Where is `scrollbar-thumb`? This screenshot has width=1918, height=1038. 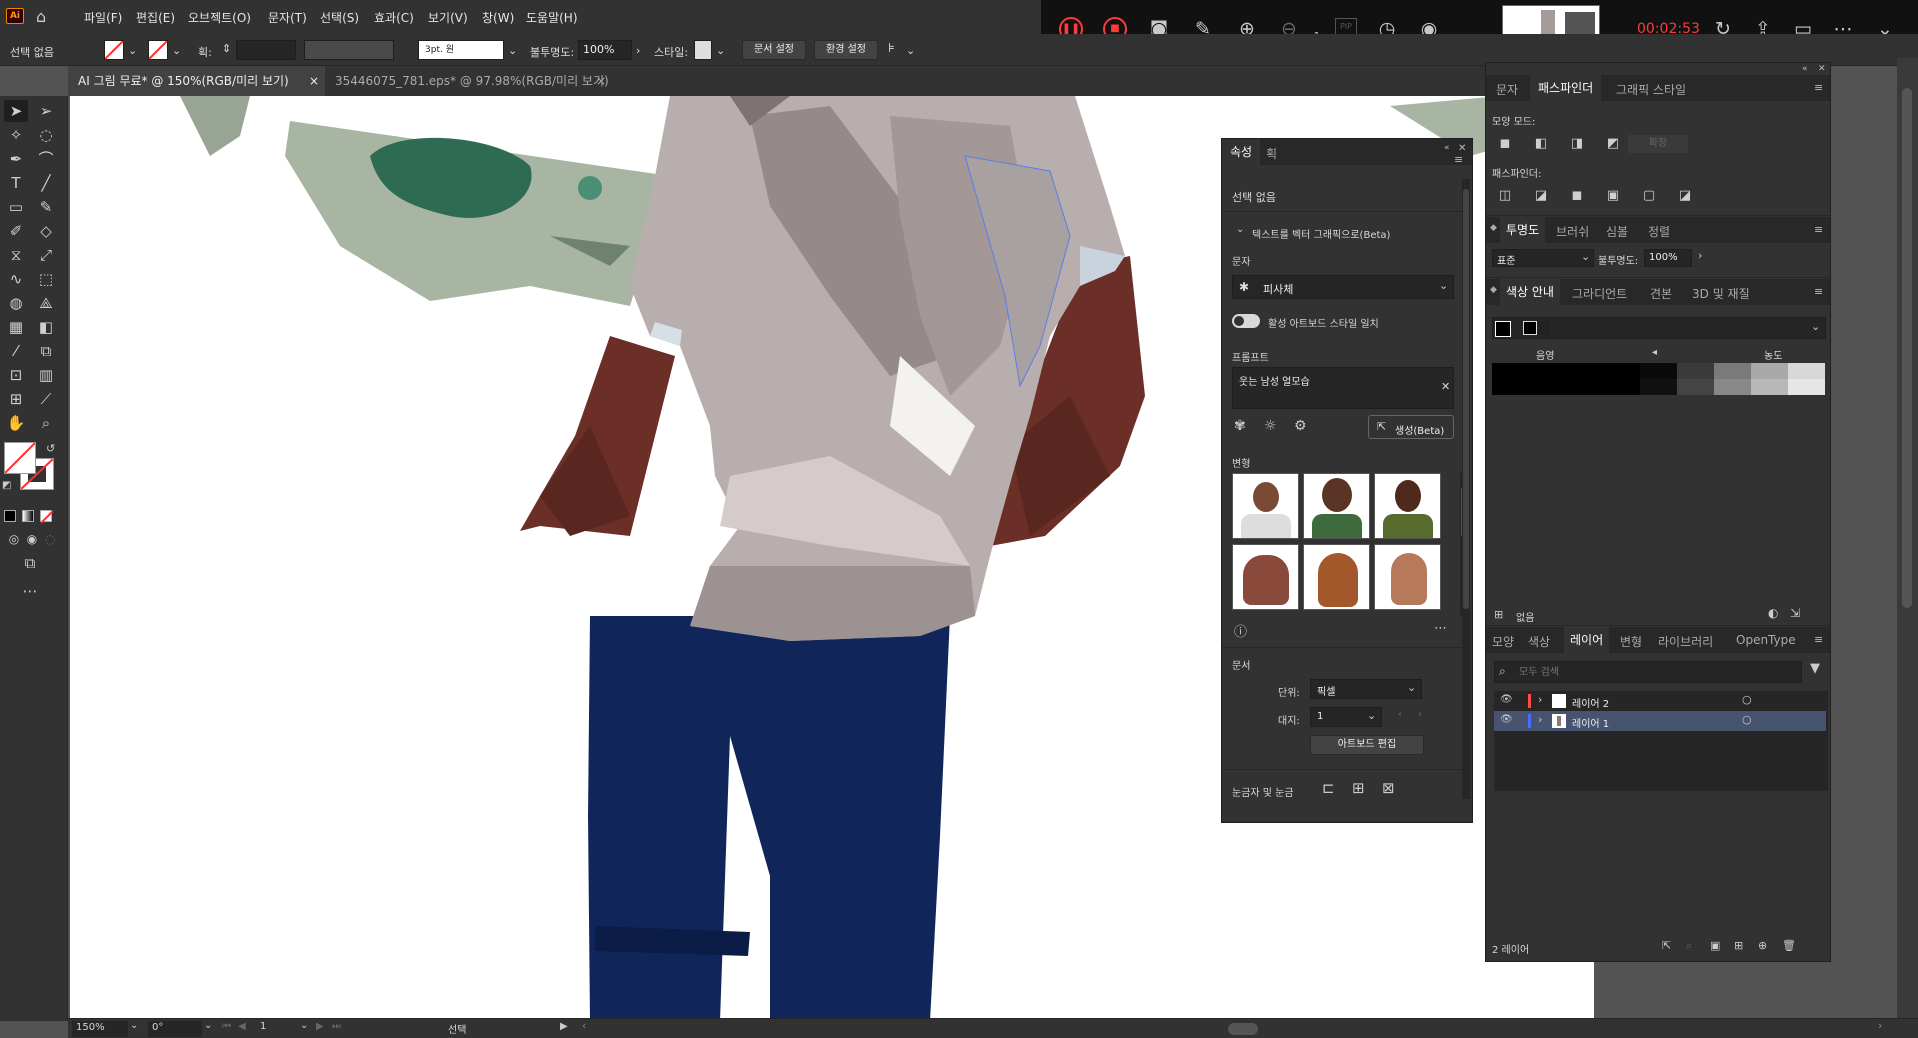
scrollbar-thumb is located at coordinates (1907, 348).